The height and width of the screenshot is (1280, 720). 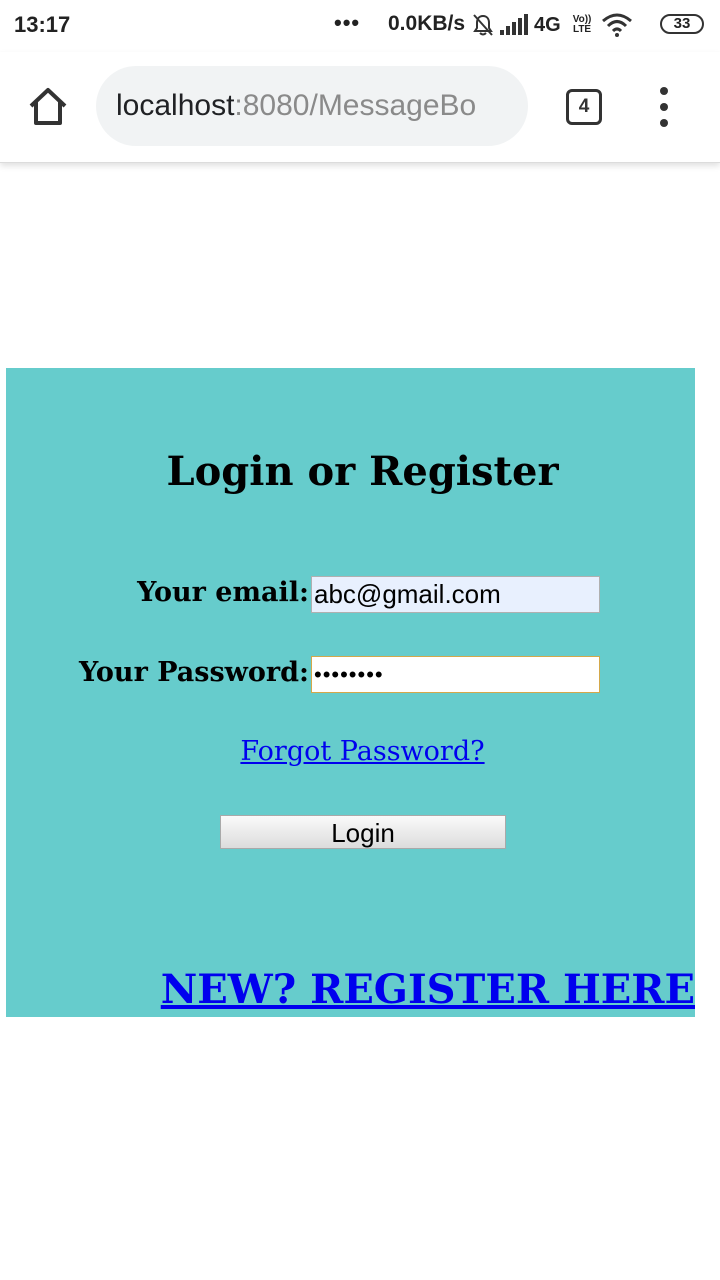 I want to click on password-label: Your Password:, so click(x=194, y=672).